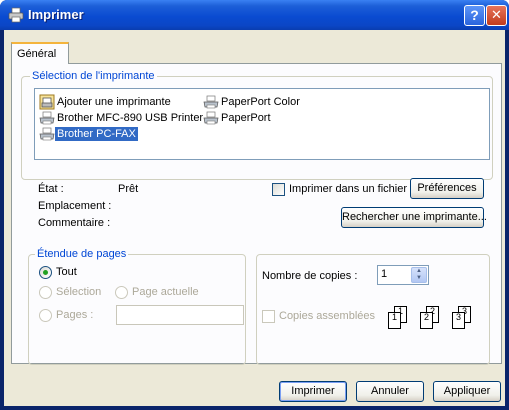  What do you see at coordinates (313, 391) in the screenshot?
I see `print-button: Imprimer` at bounding box center [313, 391].